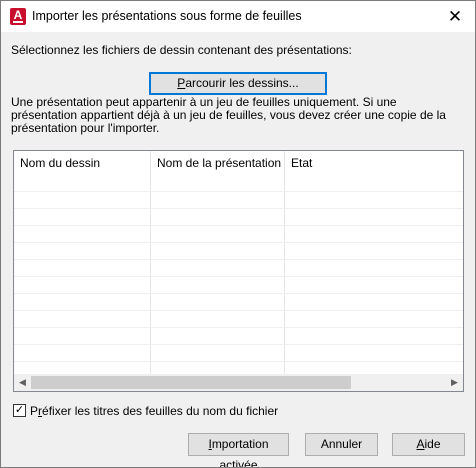  What do you see at coordinates (22, 382) in the screenshot?
I see `scroll-left-arrow-icon: ◀` at bounding box center [22, 382].